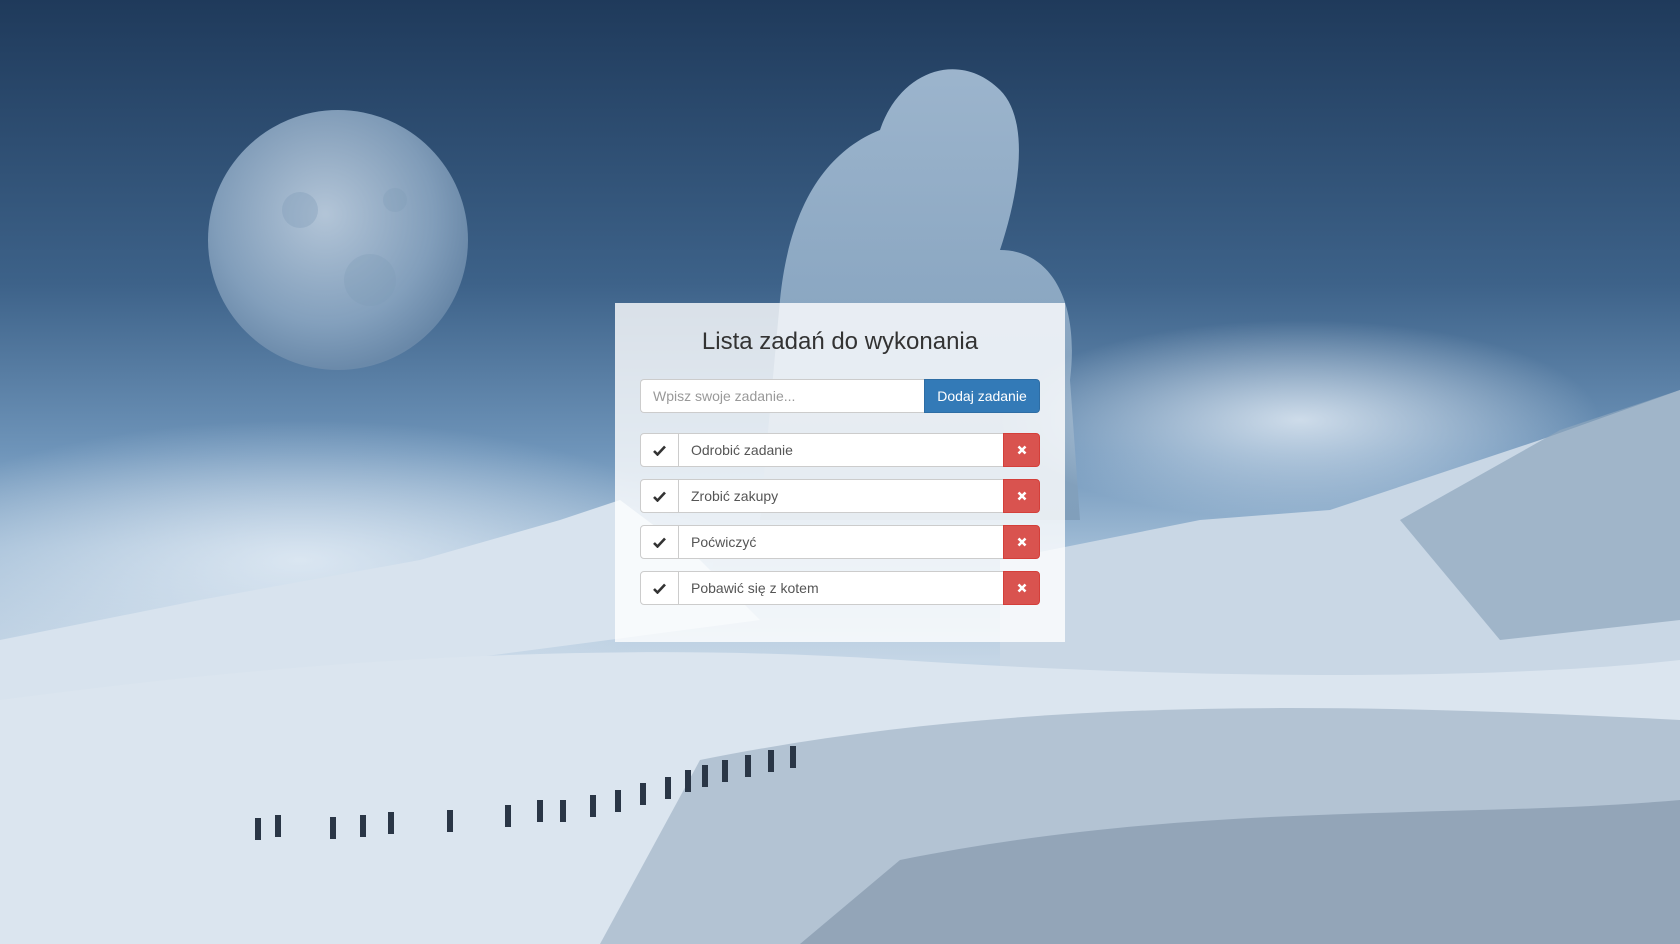 The image size is (1680, 944). I want to click on task-label: Odrobić zadanie, so click(841, 450).